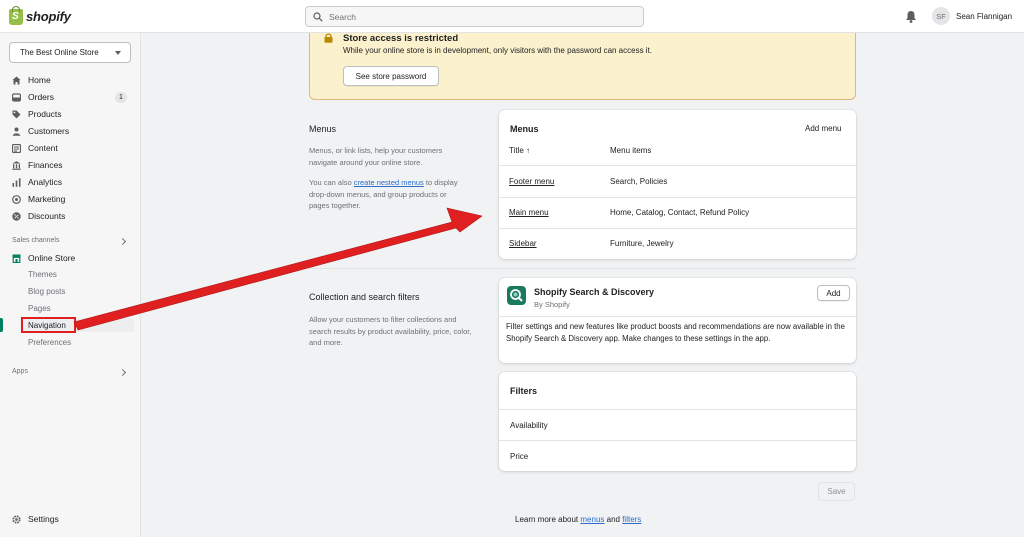 This screenshot has width=1024, height=537. Describe the element at coordinates (16, 258) in the screenshot. I see `store-icon` at that location.